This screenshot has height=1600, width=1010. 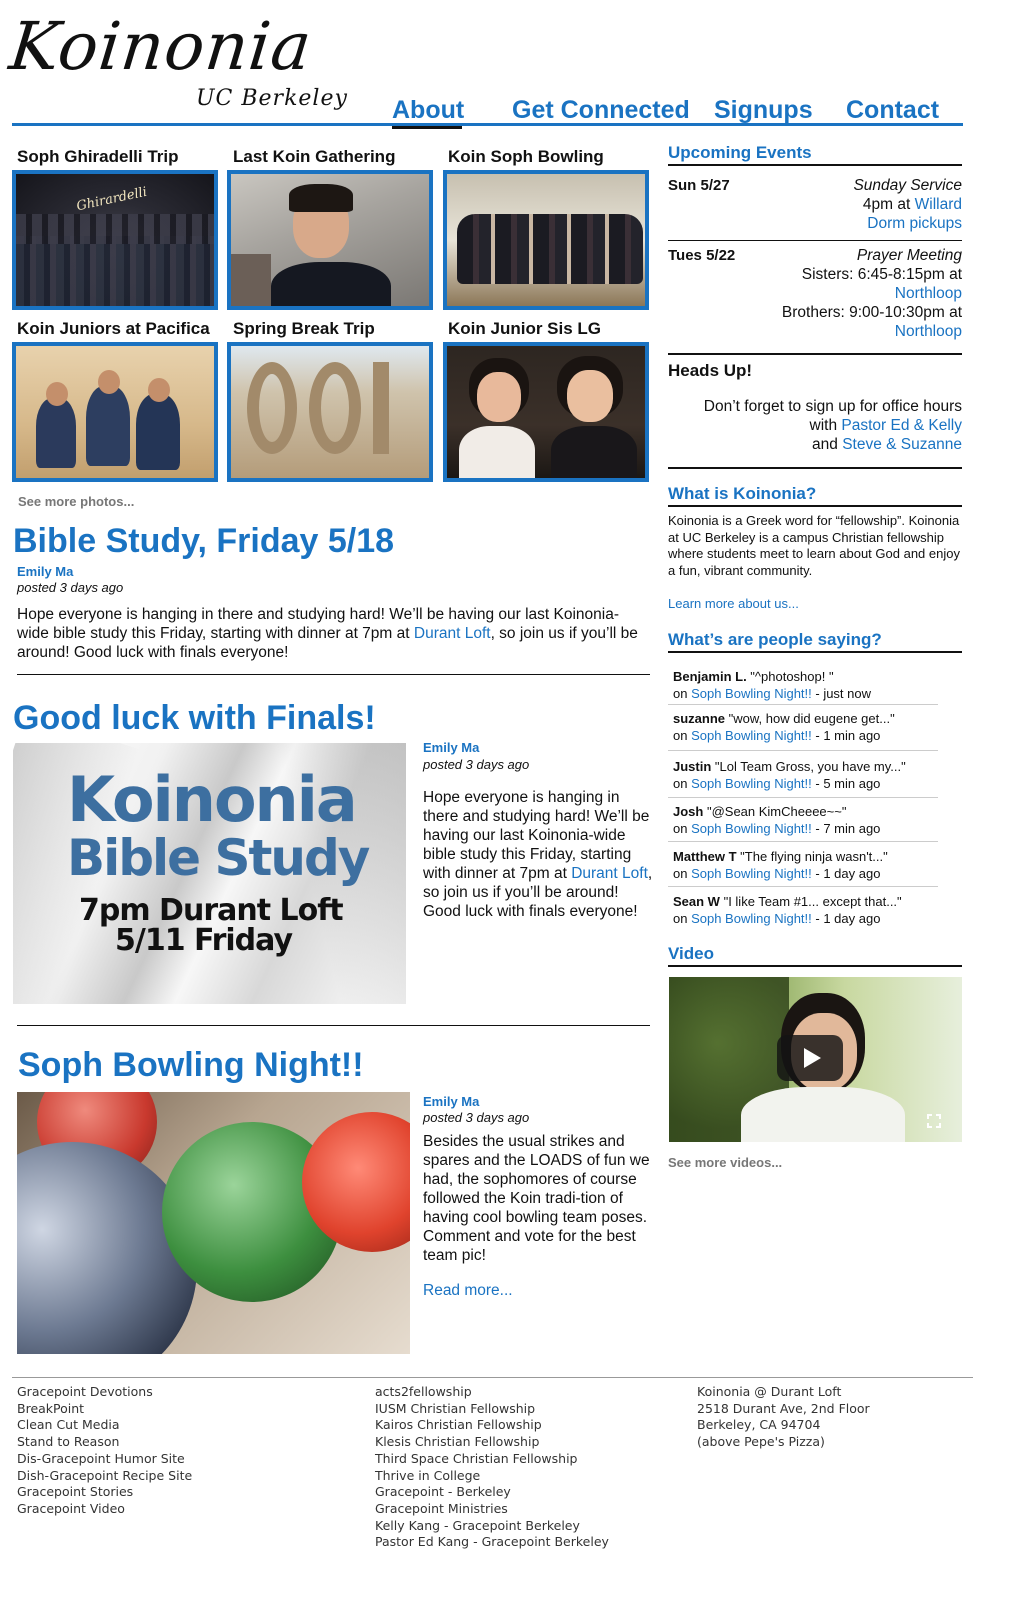 I want to click on photo-title-1: Soph Ghiradelli Trip, so click(x=98, y=157).